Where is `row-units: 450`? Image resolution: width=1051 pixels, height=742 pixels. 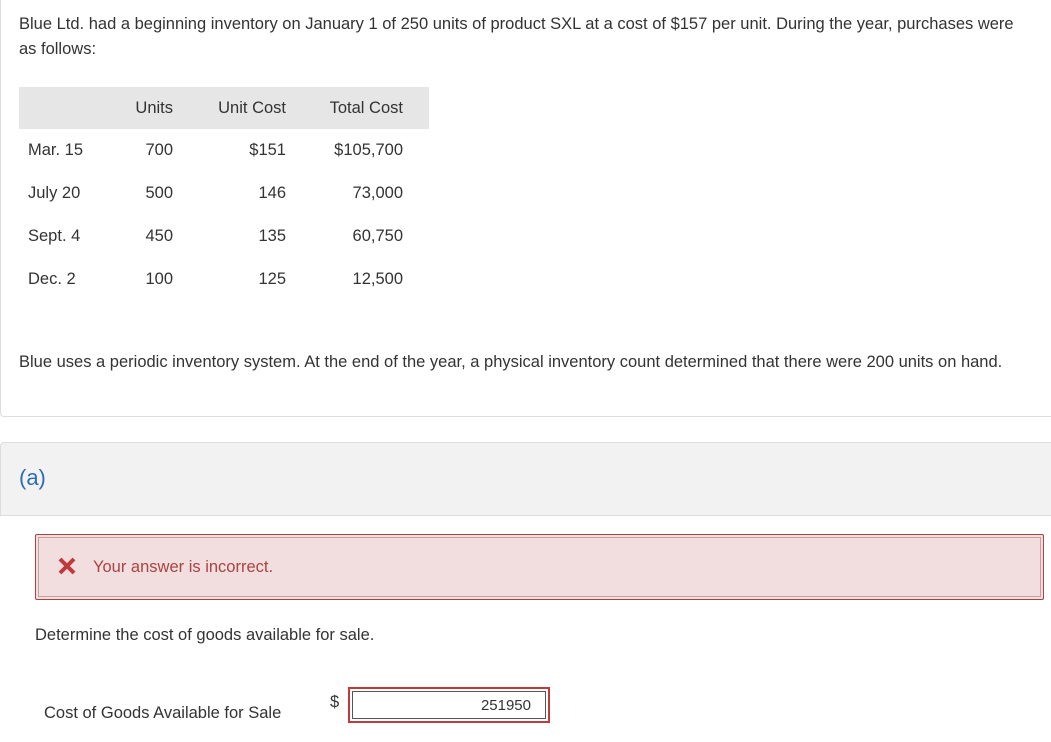
row-units: 450 is located at coordinates (159, 236).